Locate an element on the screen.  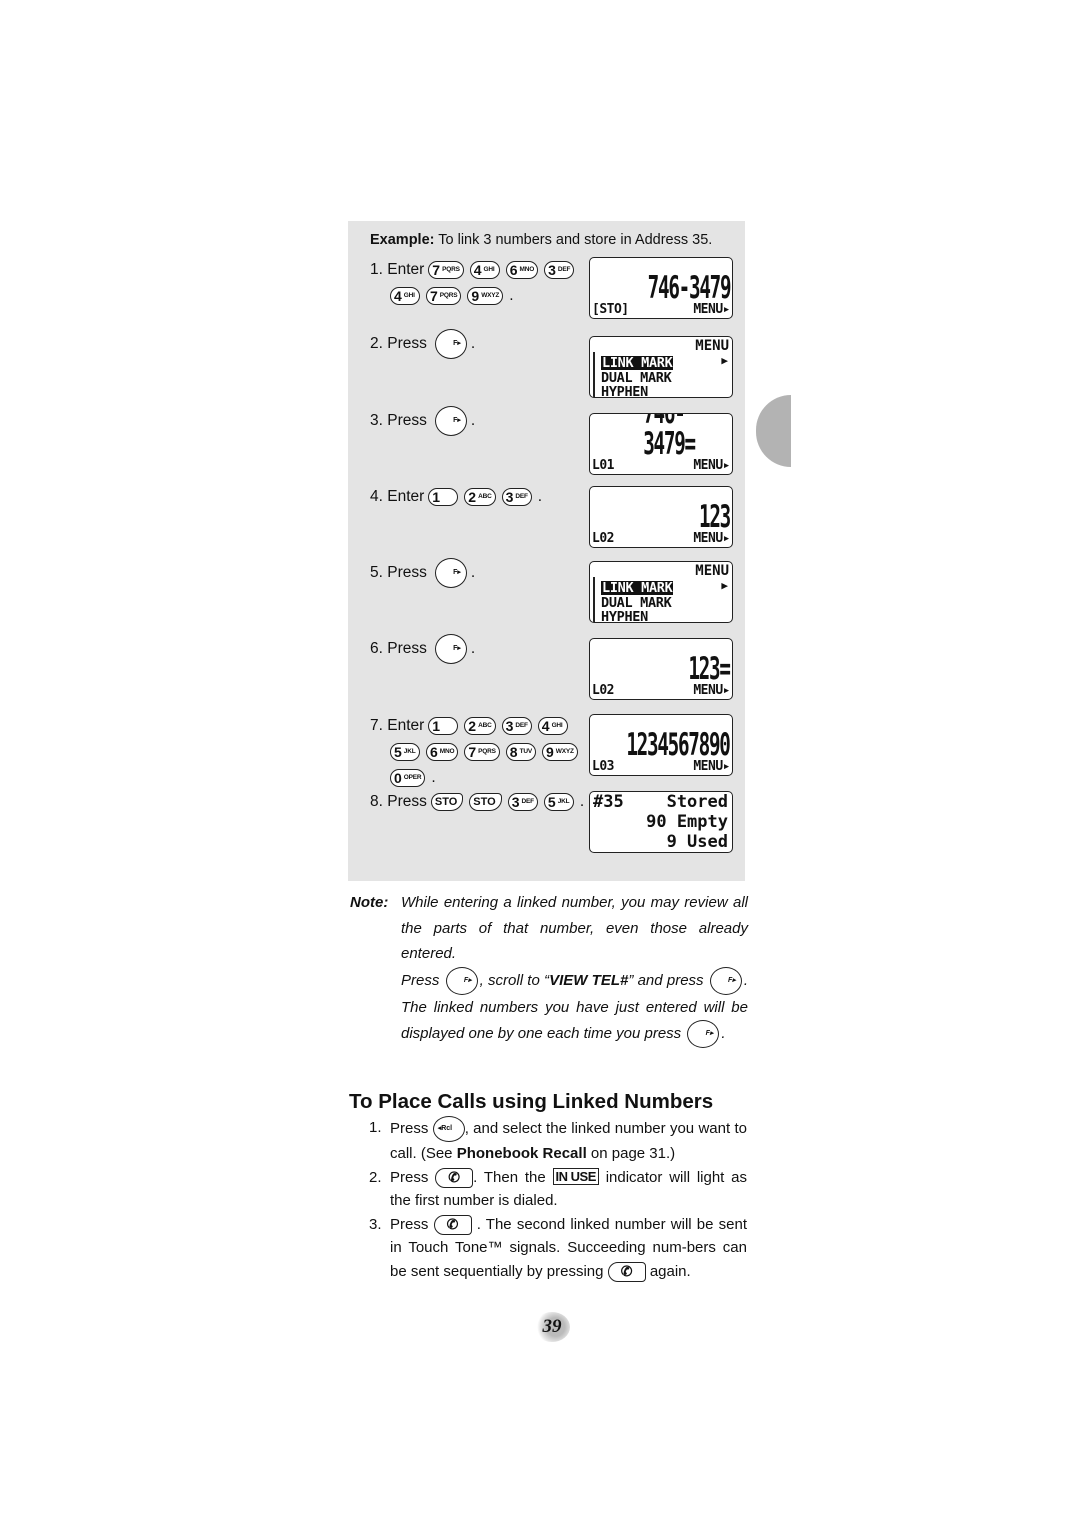
step-2: 2. Press F▸. is located at coordinates (423, 344).